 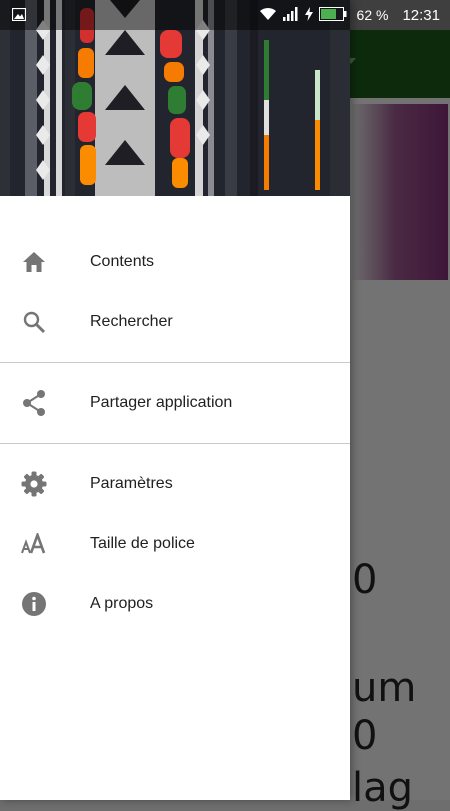 What do you see at coordinates (175, 604) in the screenshot?
I see `menu-item-a-propos: A propos` at bounding box center [175, 604].